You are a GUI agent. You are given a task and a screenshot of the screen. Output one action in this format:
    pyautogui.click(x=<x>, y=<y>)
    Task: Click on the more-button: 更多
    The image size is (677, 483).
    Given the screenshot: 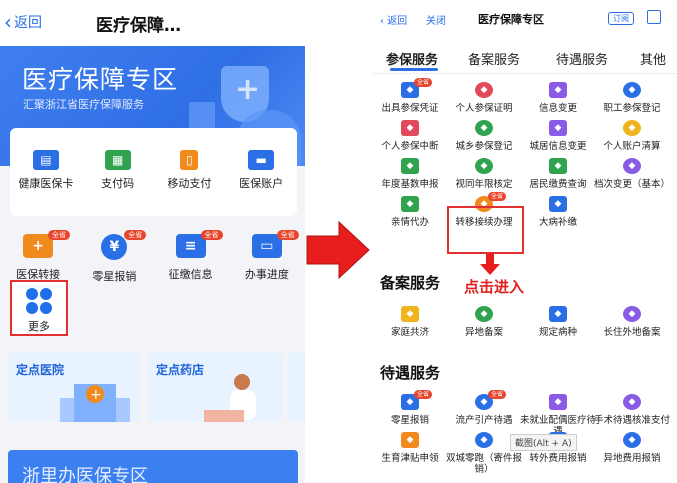 What is the action you would take?
    pyautogui.click(x=39, y=308)
    